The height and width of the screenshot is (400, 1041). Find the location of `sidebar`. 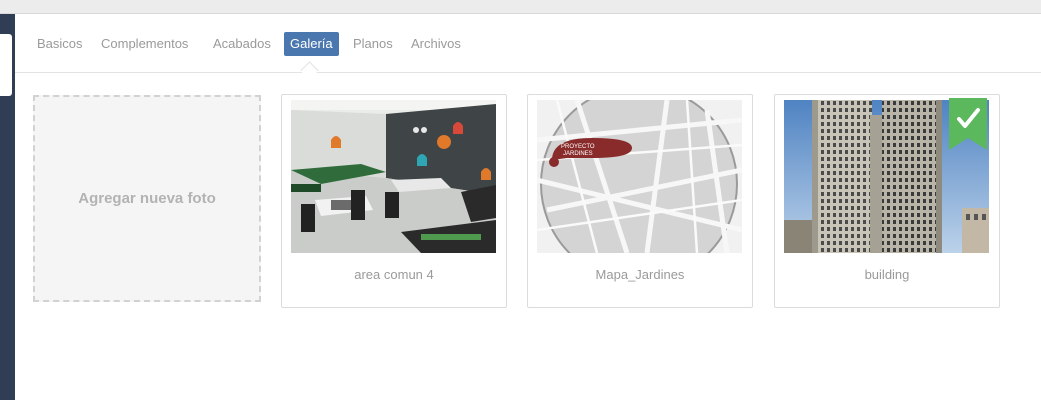

sidebar is located at coordinates (7, 207).